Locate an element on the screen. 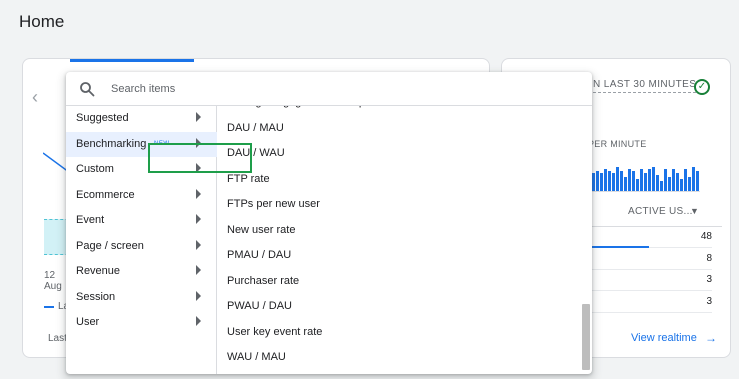 The width and height of the screenshot is (739, 379). metric-option: New user rate is located at coordinates (397, 230).